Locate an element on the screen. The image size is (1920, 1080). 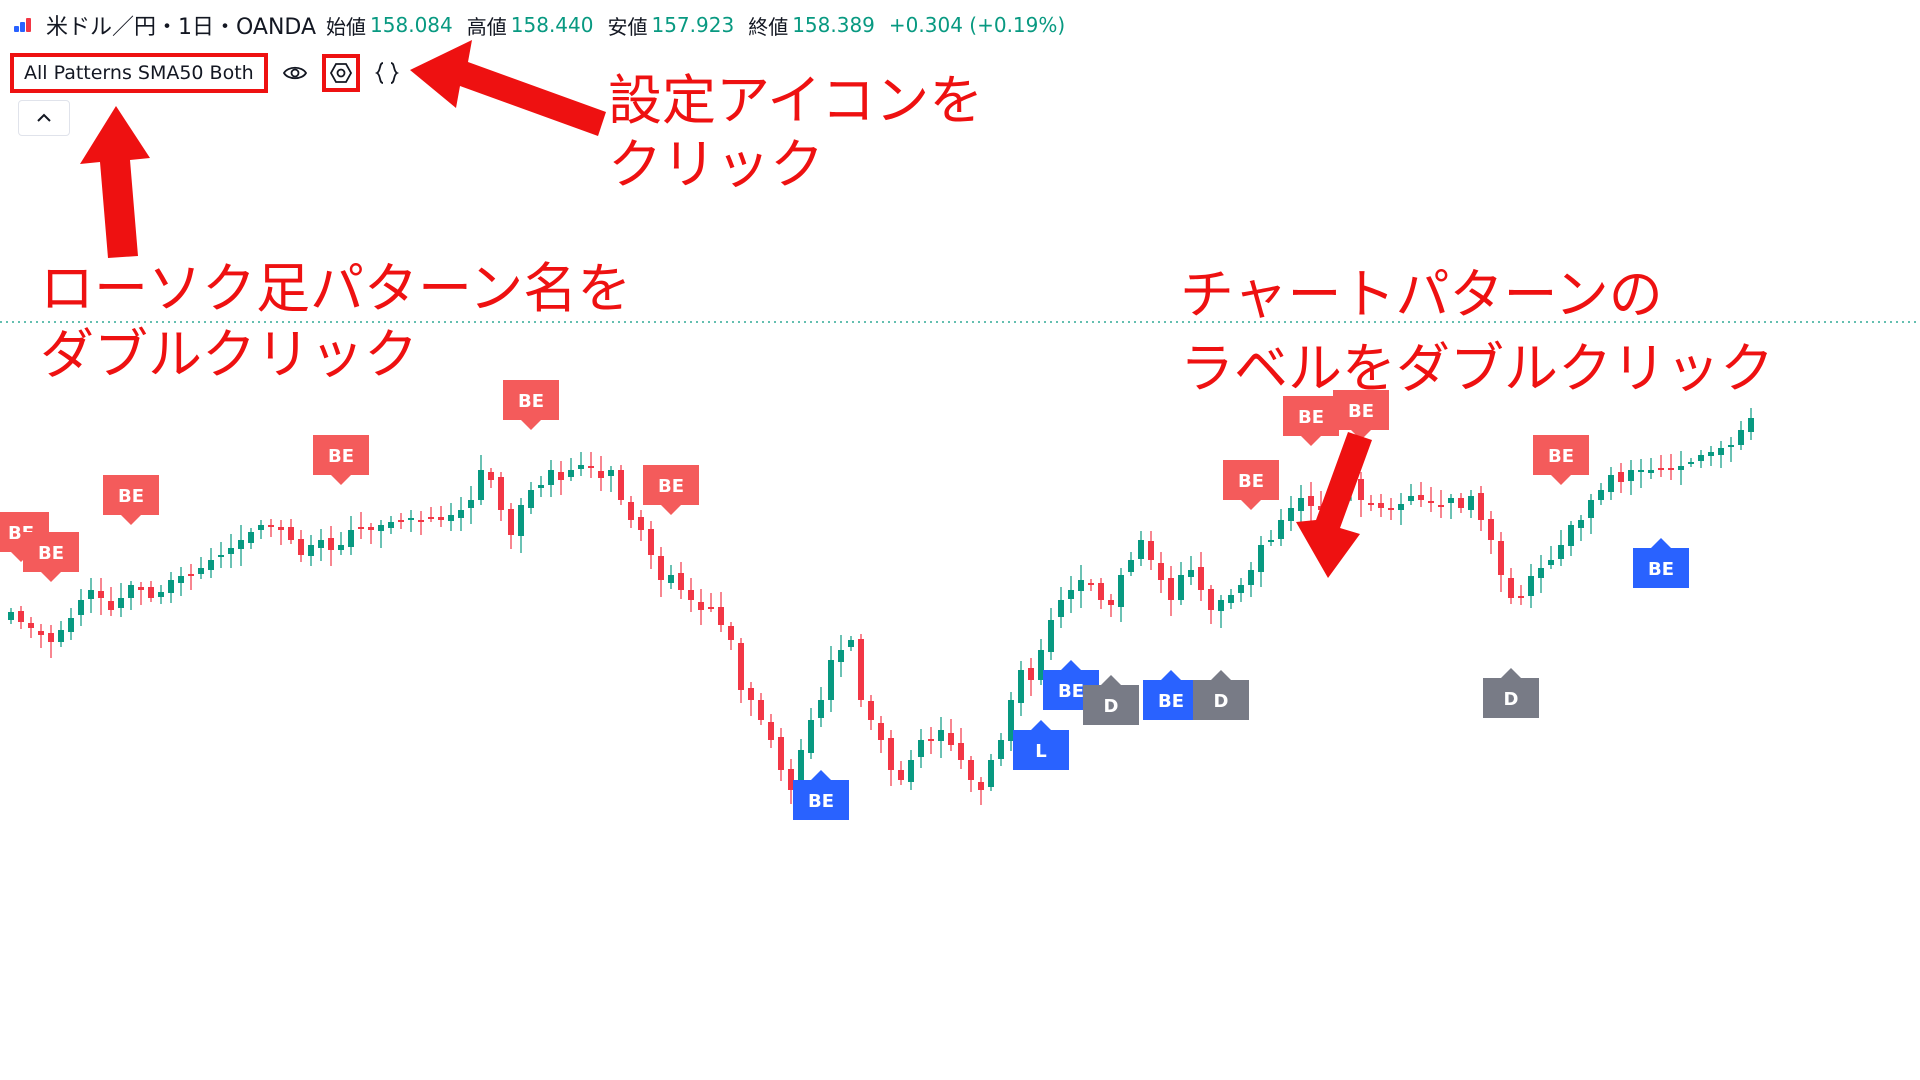
arrow-to-indicator-name is located at coordinates (115, 182).